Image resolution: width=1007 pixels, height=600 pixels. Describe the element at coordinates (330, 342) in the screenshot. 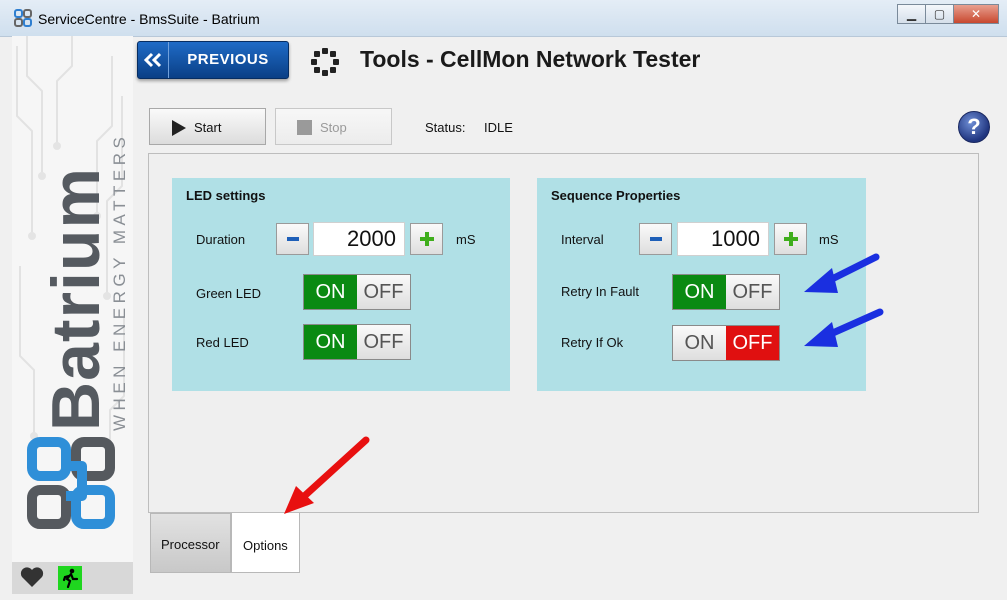

I see `red-led-on: ON` at that location.